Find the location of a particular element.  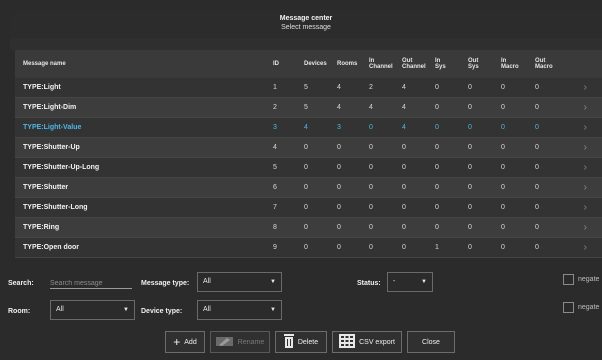

col-header-in-channel: In Channel is located at coordinates (385, 64).